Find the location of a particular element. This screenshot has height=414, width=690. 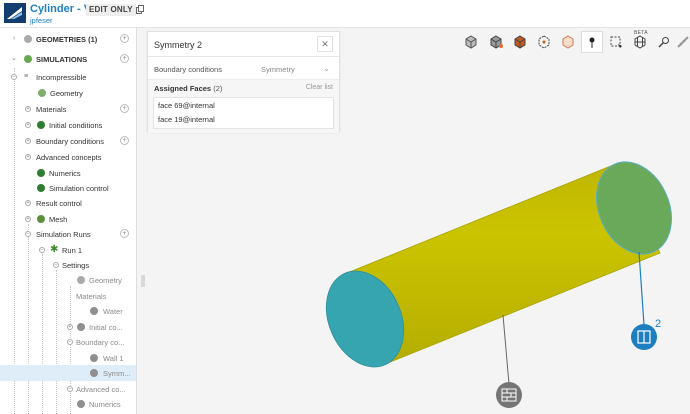

measure-icon is located at coordinates (683, 42).